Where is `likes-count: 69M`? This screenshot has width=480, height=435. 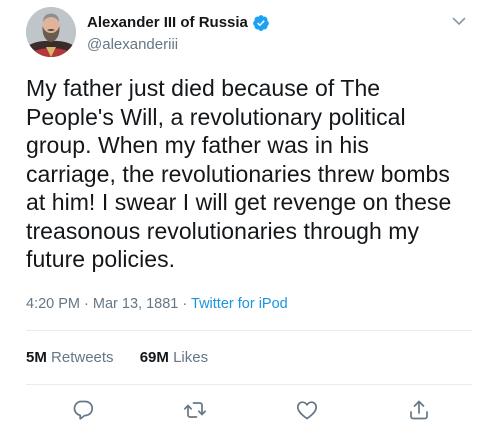 likes-count: 69M is located at coordinates (154, 357).